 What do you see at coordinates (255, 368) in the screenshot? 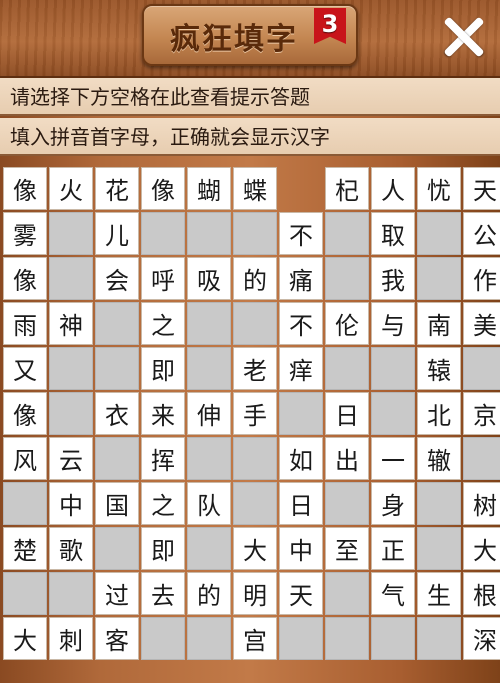
I see `letter-cell: 老` at bounding box center [255, 368].